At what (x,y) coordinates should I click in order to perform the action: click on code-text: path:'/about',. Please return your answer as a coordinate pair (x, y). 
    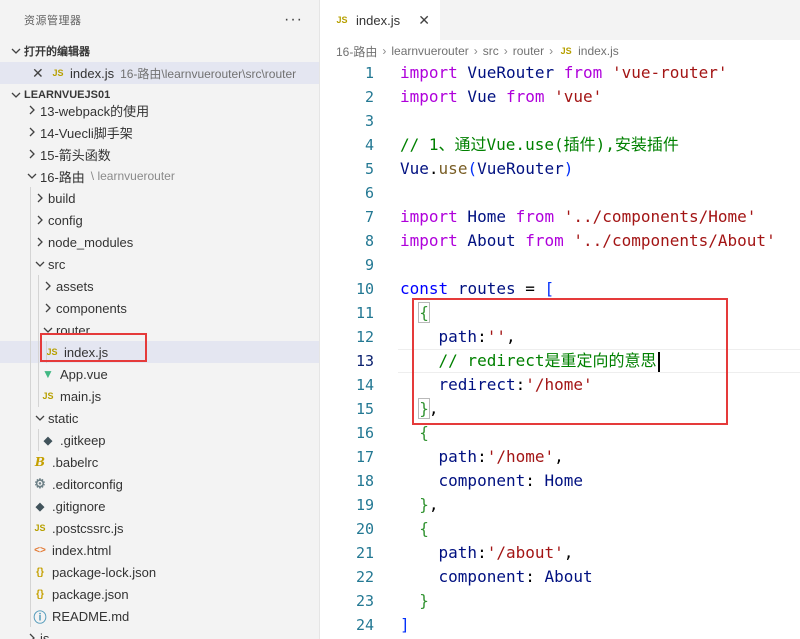
    Looking at the image, I should click on (487, 553).